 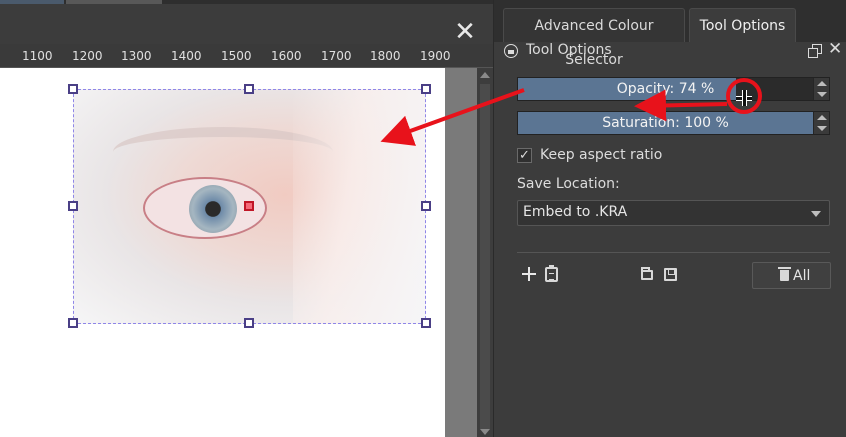 What do you see at coordinates (485, 75) in the screenshot?
I see `scroll-up-icon` at bounding box center [485, 75].